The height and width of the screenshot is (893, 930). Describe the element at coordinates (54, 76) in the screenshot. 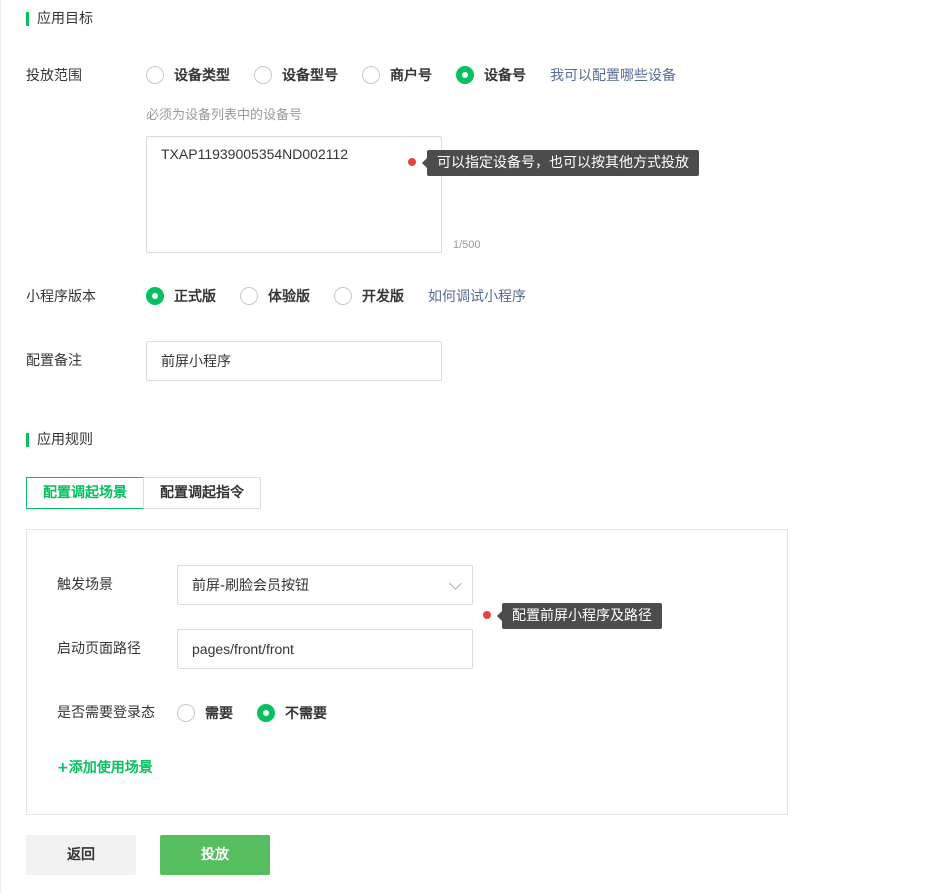

I see `scope-label: 投放范围` at that location.